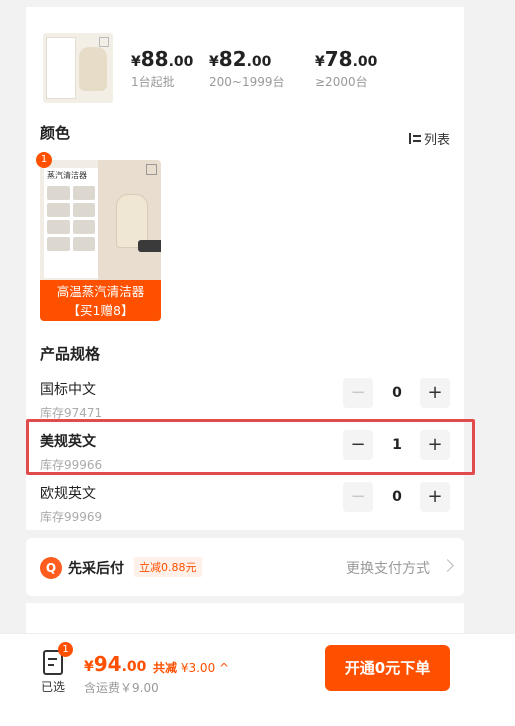 Image resolution: width=515 pixels, height=726 pixels. I want to click on color-section-title: 颜色, so click(55, 133).